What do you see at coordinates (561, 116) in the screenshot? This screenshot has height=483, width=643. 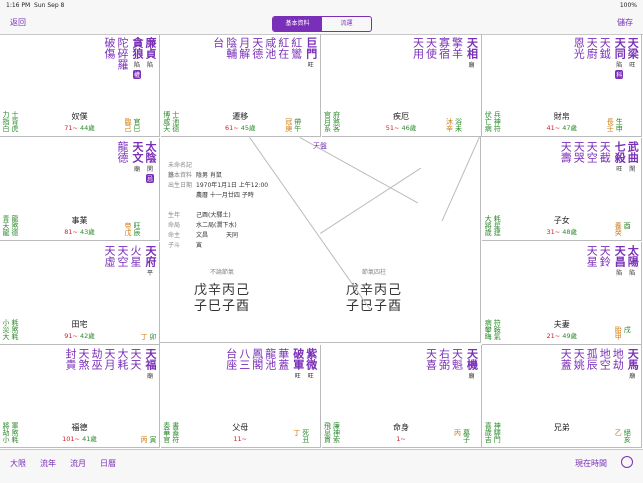 I see `palace-name: 財帛` at bounding box center [561, 116].